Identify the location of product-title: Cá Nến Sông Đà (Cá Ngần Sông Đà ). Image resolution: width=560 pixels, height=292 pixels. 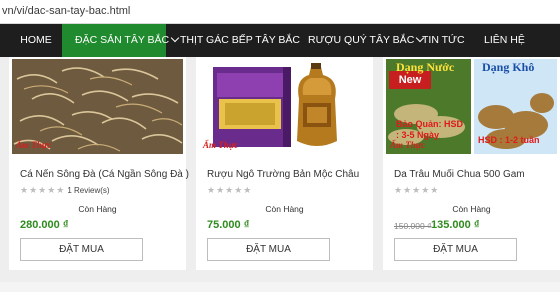
(104, 174).